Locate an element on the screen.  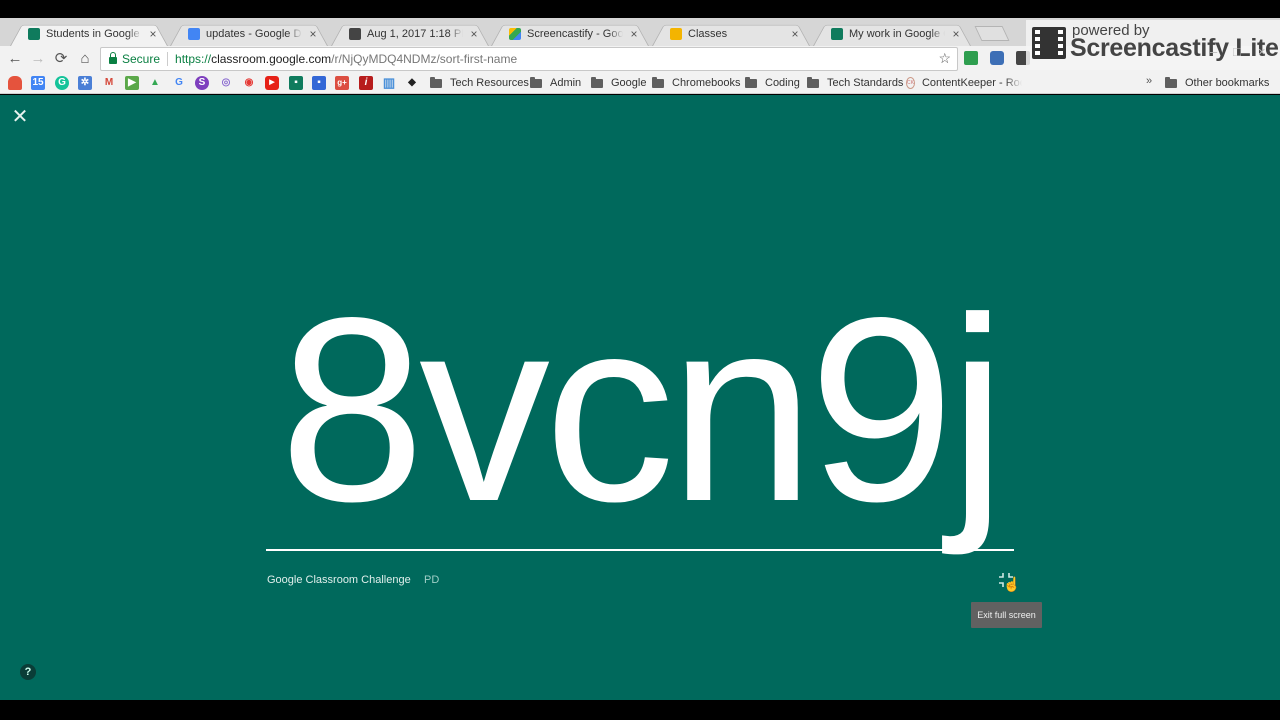
bookmark-folder-chromebooks: Chromebooks is located at coordinates (696, 83).